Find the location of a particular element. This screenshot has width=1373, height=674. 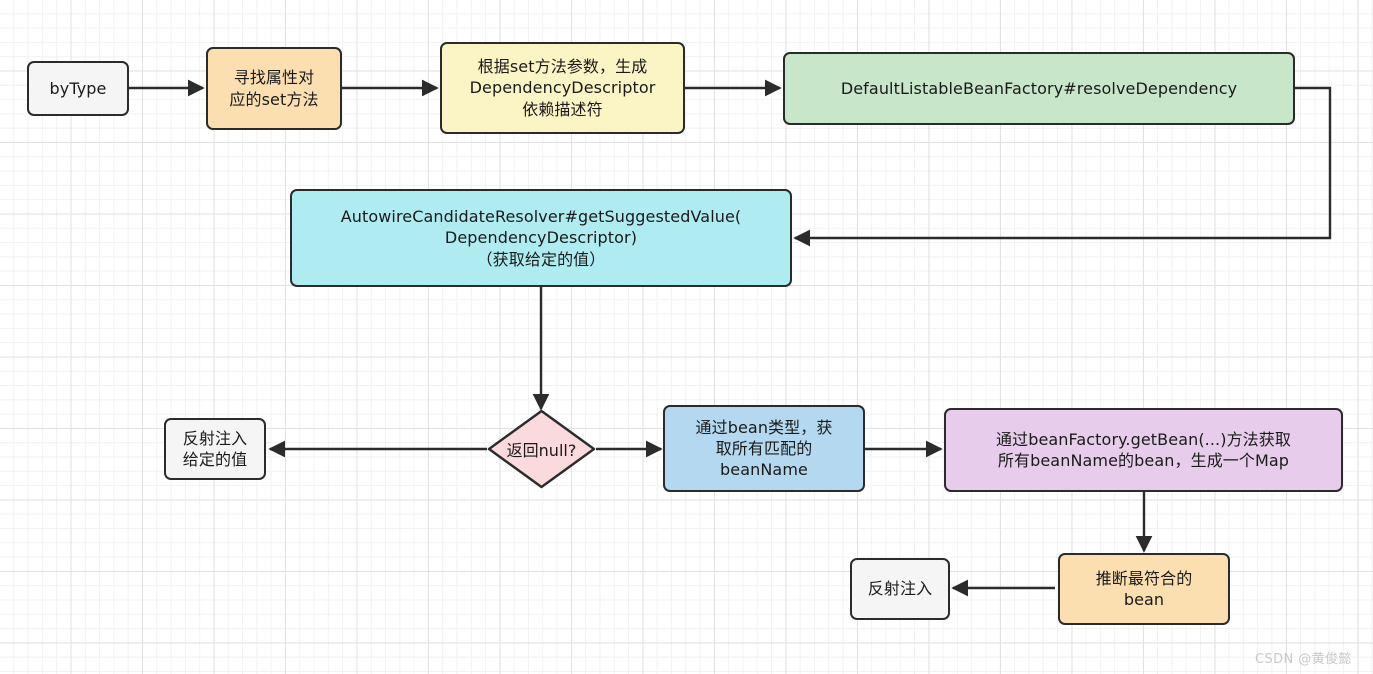

node-get-bean-names-label: 通过bean类型，获 取所有匹配的 beanName is located at coordinates (764, 448).